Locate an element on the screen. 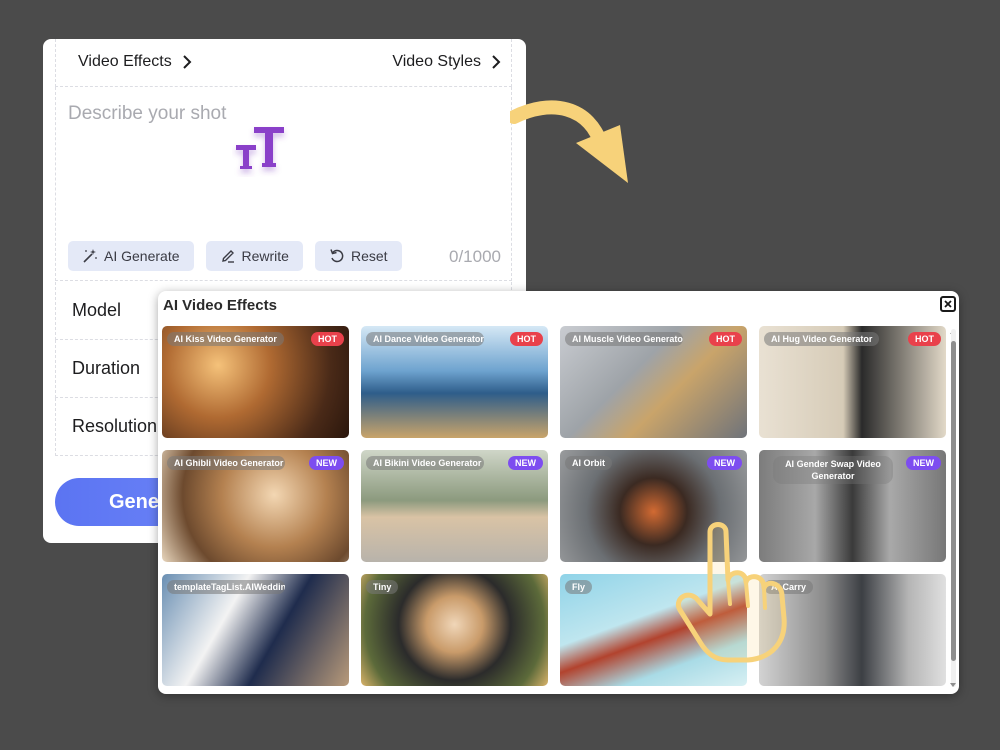  pencil-icon is located at coordinates (227, 256).